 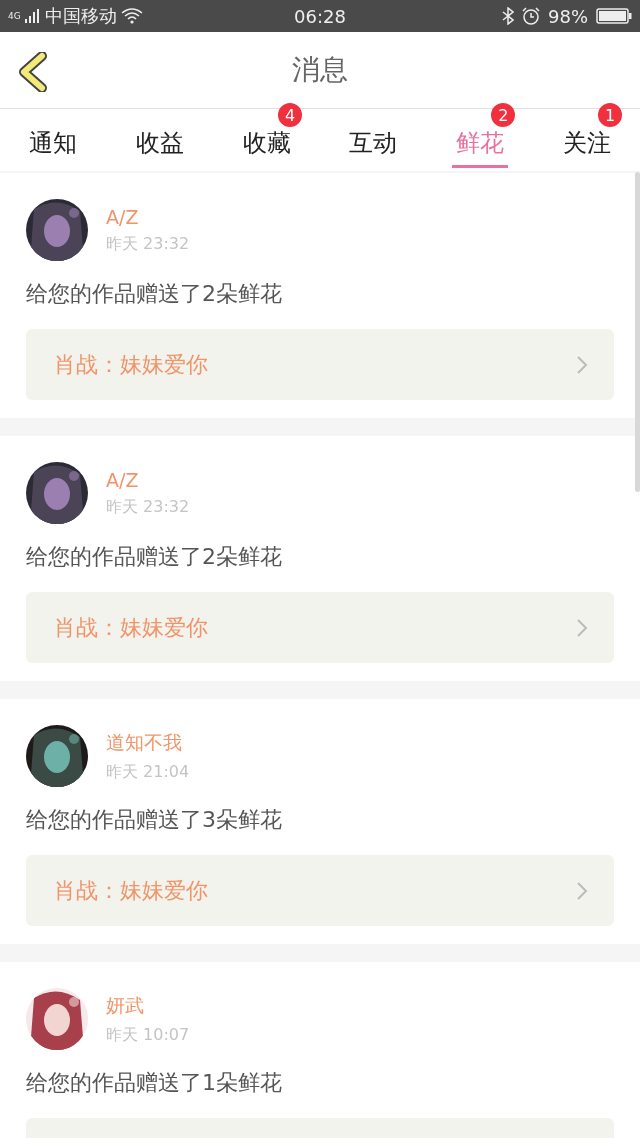 I want to click on bluetooth-icon, so click(x=508, y=16).